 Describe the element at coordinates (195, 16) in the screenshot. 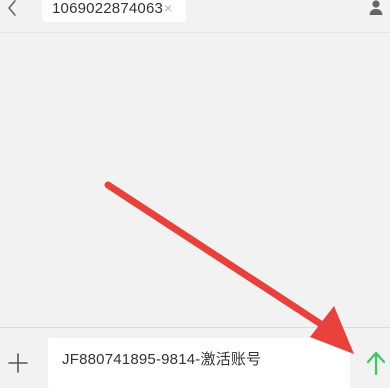

I see `top-bar: 1069022874063 ×` at that location.